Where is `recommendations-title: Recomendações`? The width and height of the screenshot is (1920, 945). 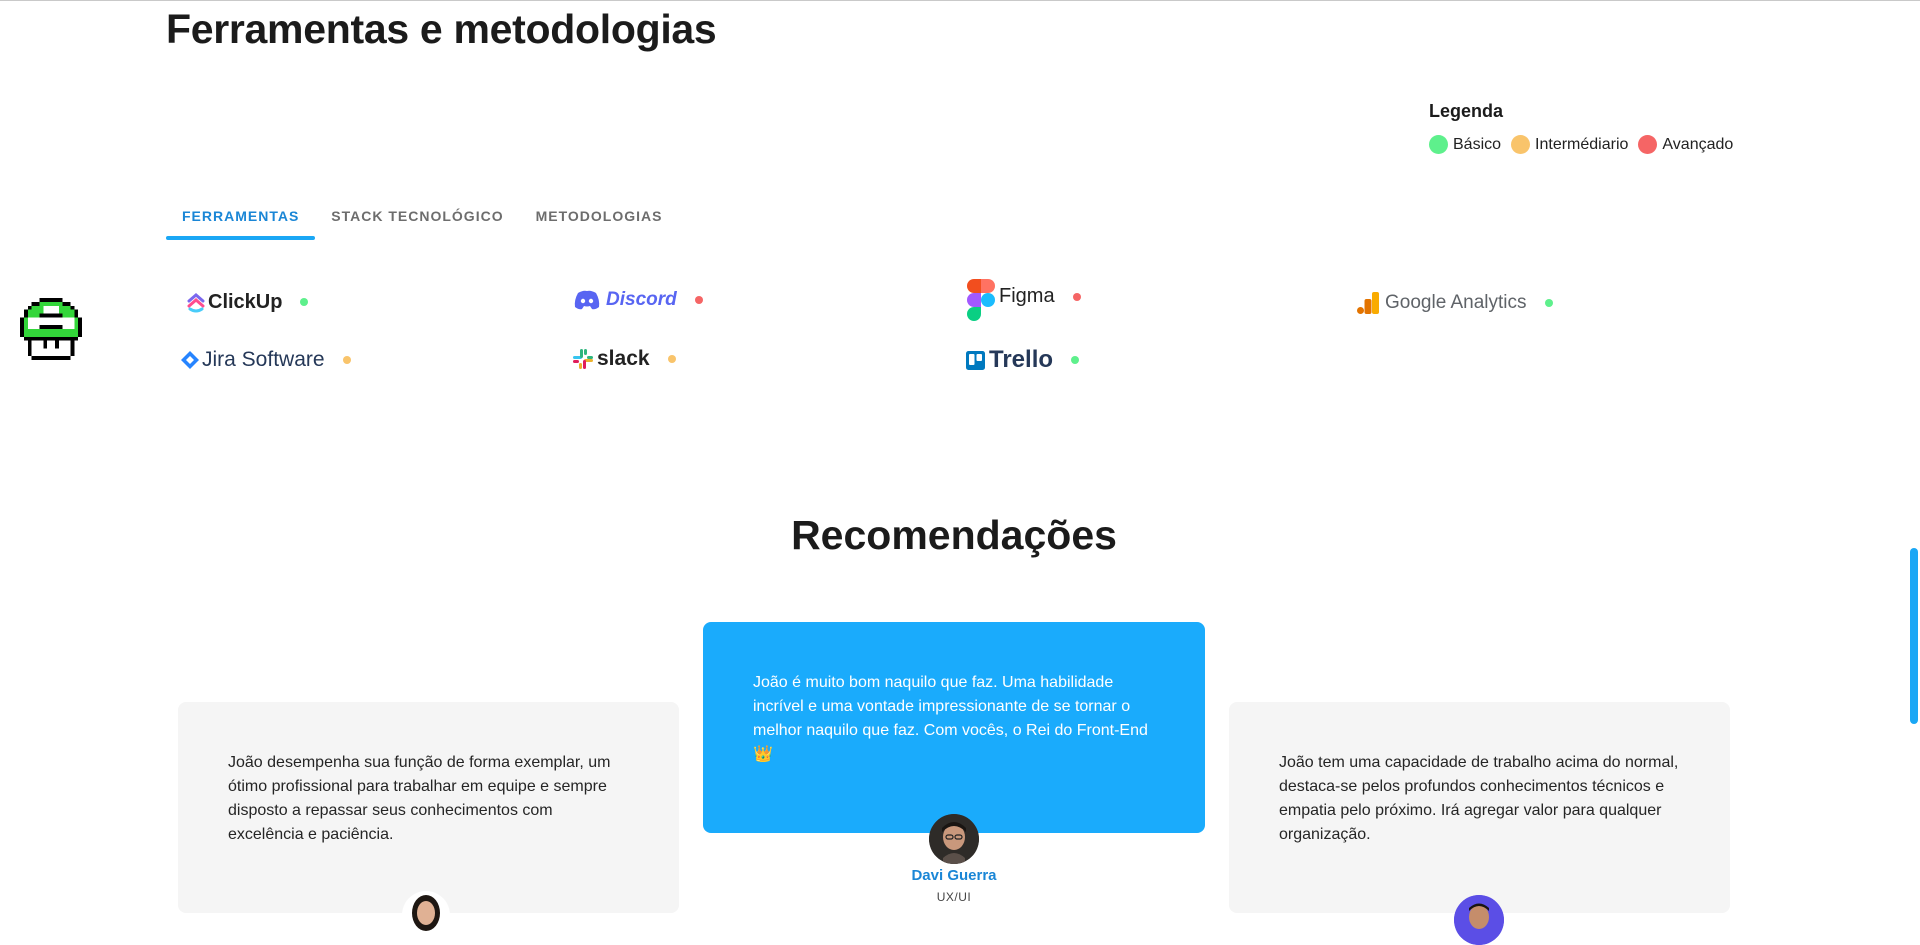
recommendations-title: Recomendações is located at coordinates (954, 535).